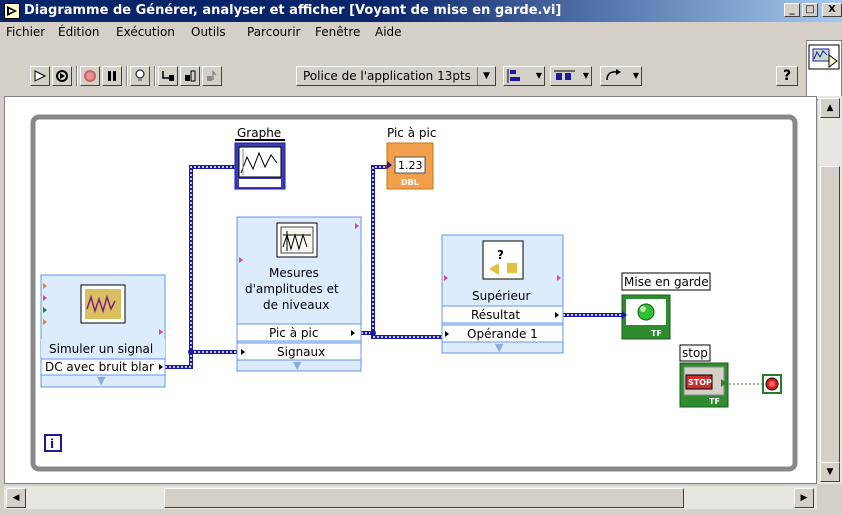  Describe the element at coordinates (387, 76) in the screenshot. I see `font-select-value: Police de l'application 13pts` at that location.